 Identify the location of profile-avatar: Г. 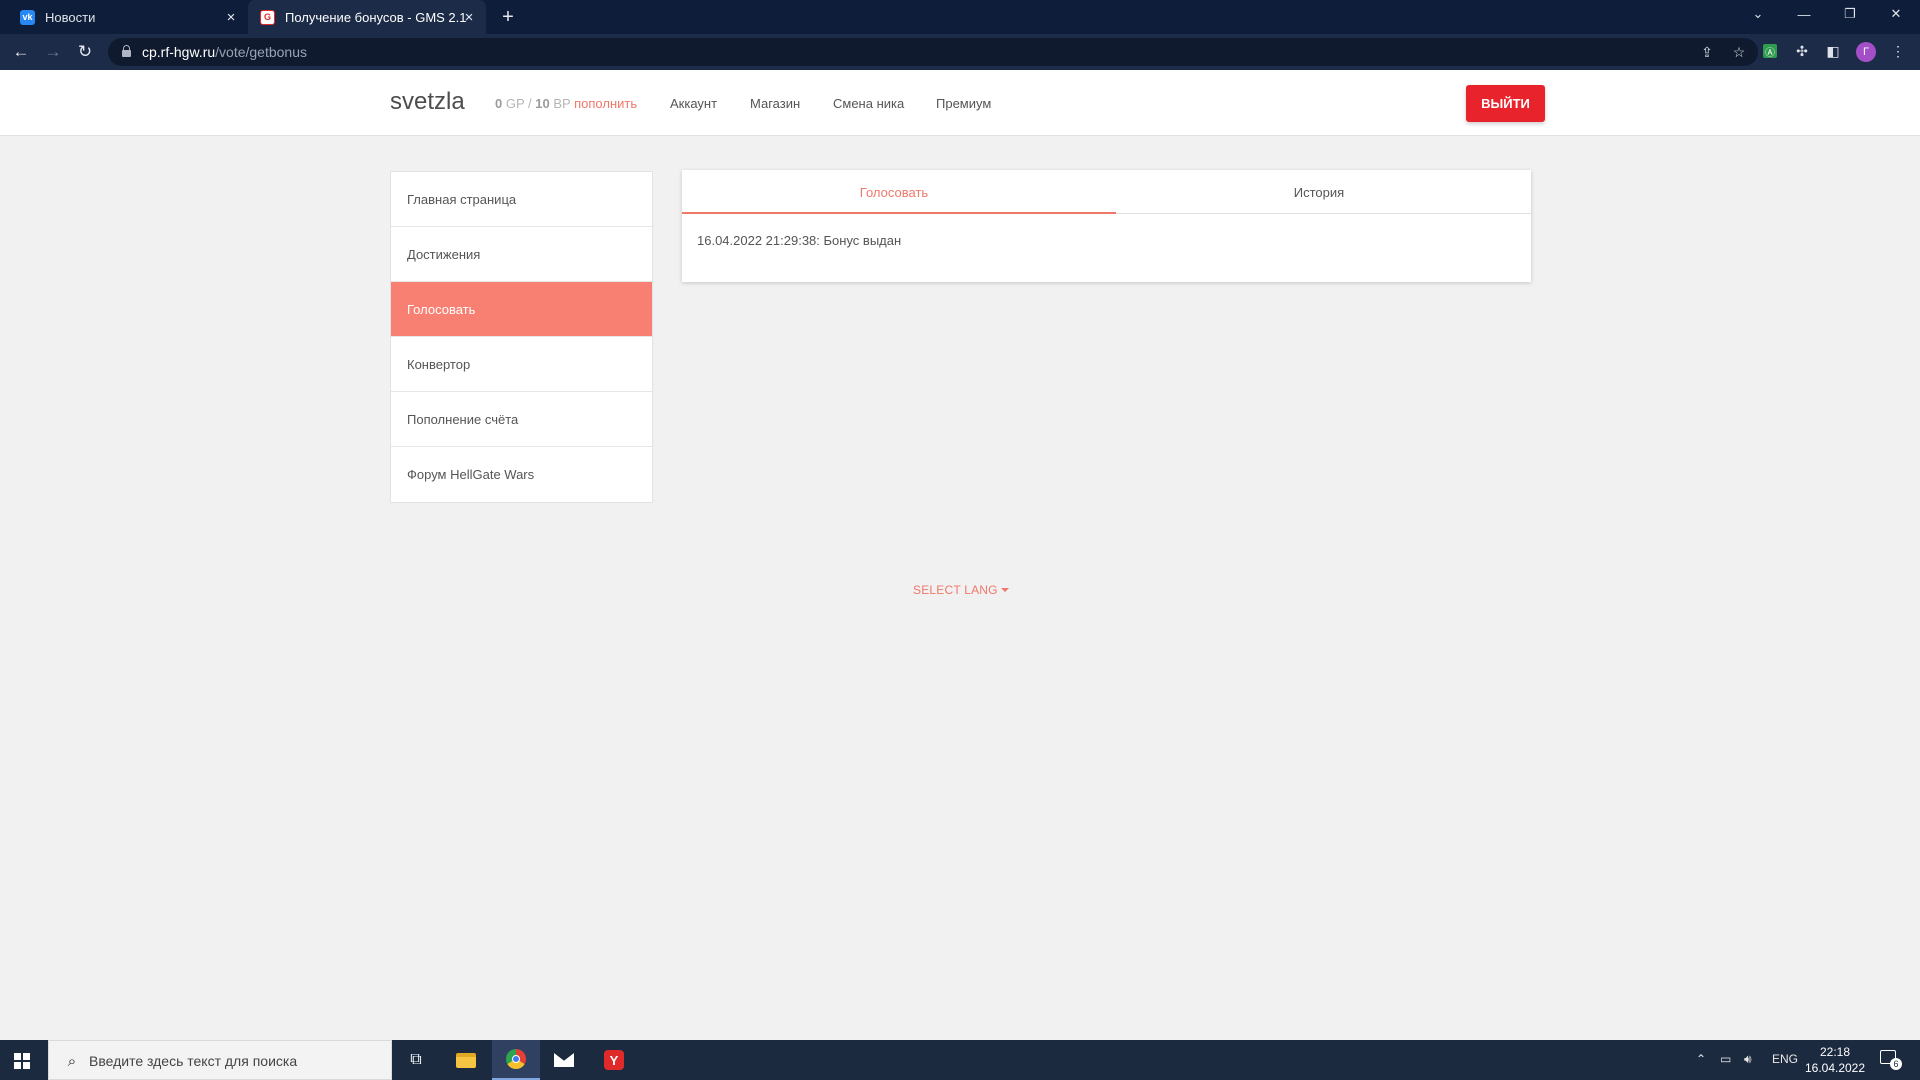
(1866, 52).